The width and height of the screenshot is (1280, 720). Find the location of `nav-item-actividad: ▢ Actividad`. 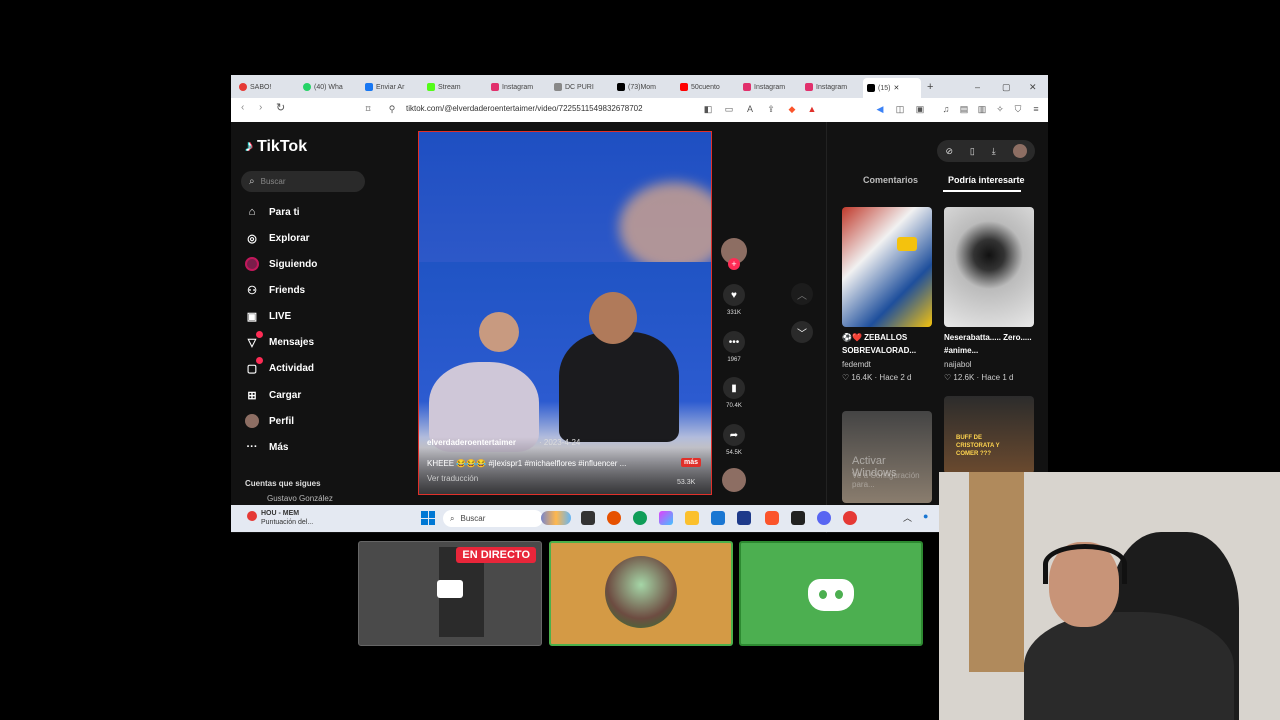

nav-item-actividad: ▢ Actividad is located at coordinates (279, 367).